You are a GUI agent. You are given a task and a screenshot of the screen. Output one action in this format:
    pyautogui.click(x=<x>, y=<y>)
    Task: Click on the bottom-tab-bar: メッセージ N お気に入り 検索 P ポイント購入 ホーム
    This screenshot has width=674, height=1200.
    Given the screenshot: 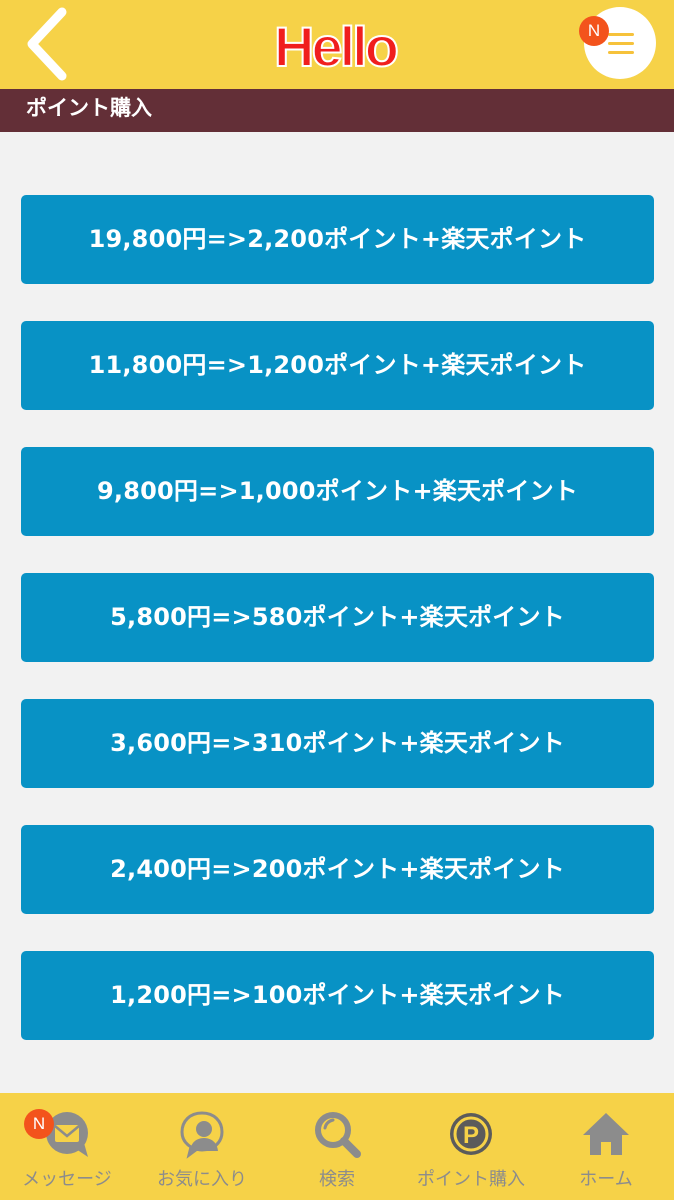 What is the action you would take?
    pyautogui.click(x=337, y=1146)
    